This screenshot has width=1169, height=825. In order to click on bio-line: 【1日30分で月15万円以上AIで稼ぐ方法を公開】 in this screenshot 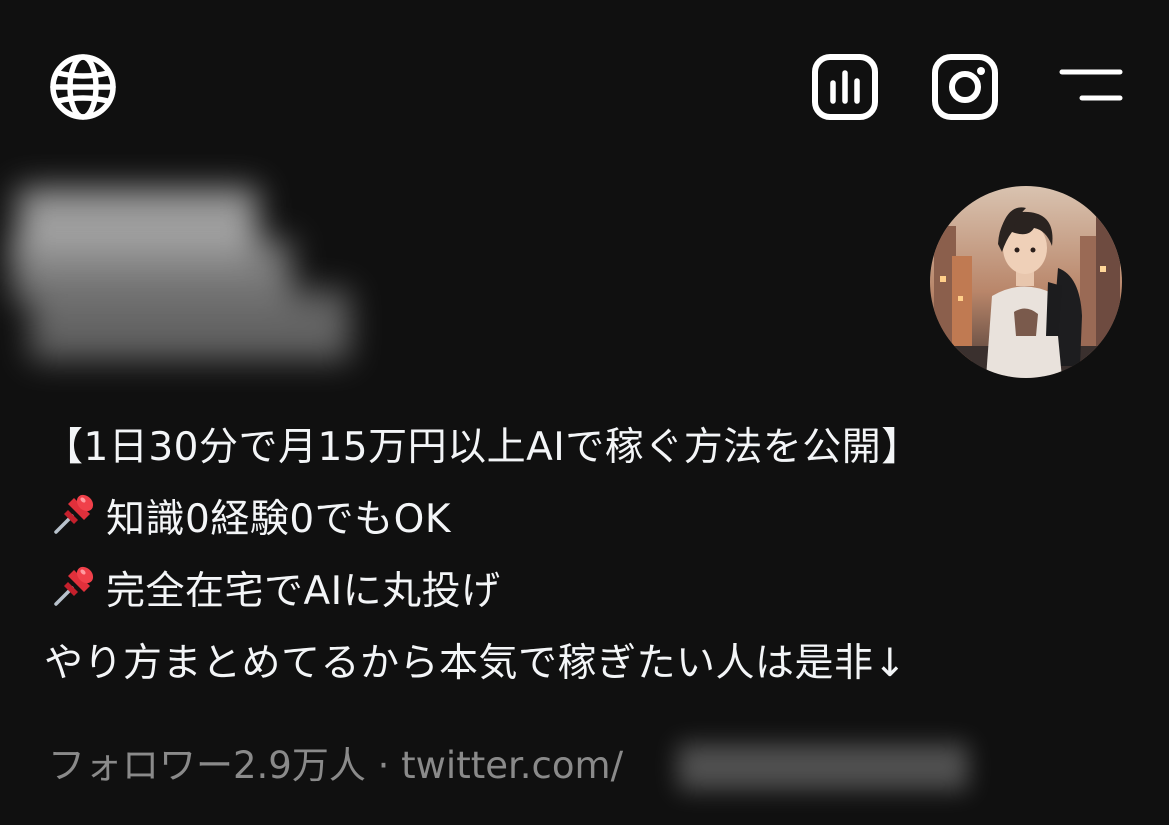, I will do `click(482, 447)`.